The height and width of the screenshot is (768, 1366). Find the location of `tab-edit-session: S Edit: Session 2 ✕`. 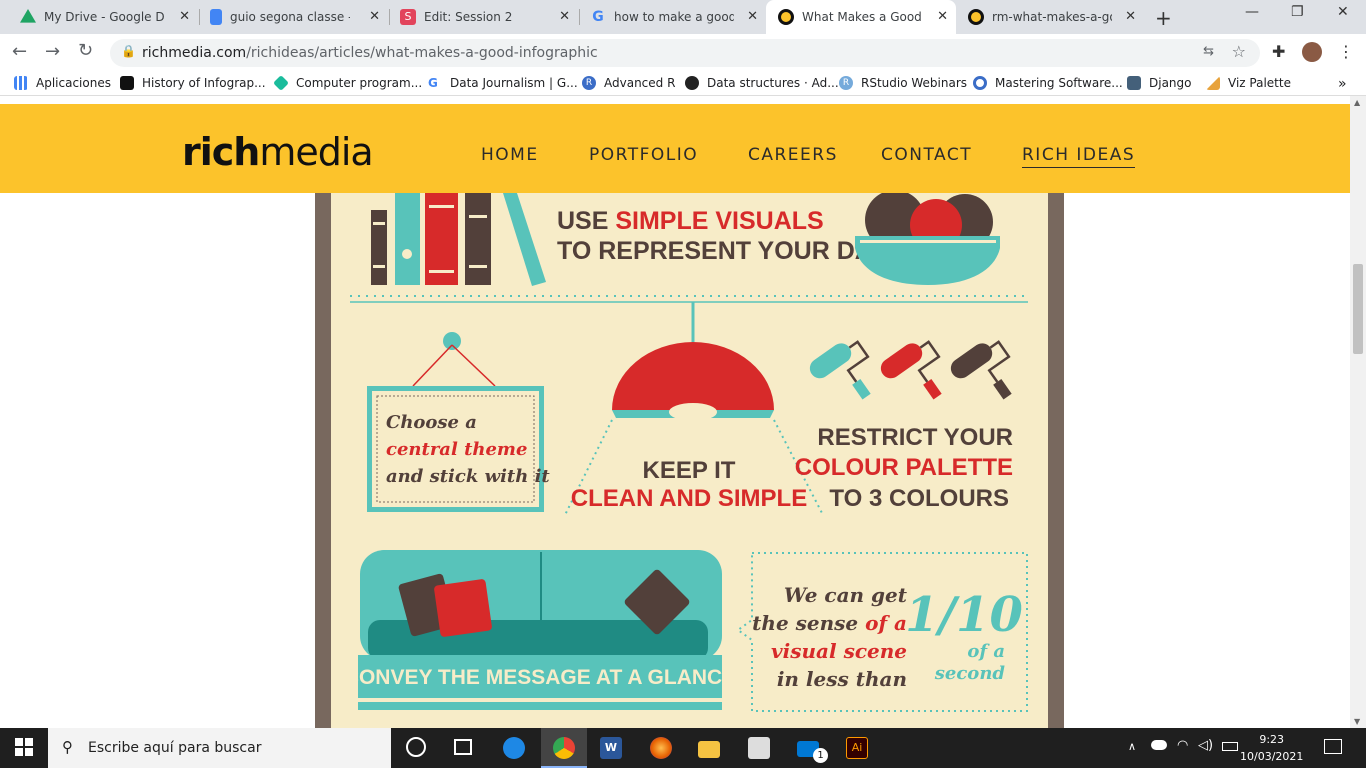

tab-edit-session: S Edit: Session 2 ✕ is located at coordinates (483, 17).